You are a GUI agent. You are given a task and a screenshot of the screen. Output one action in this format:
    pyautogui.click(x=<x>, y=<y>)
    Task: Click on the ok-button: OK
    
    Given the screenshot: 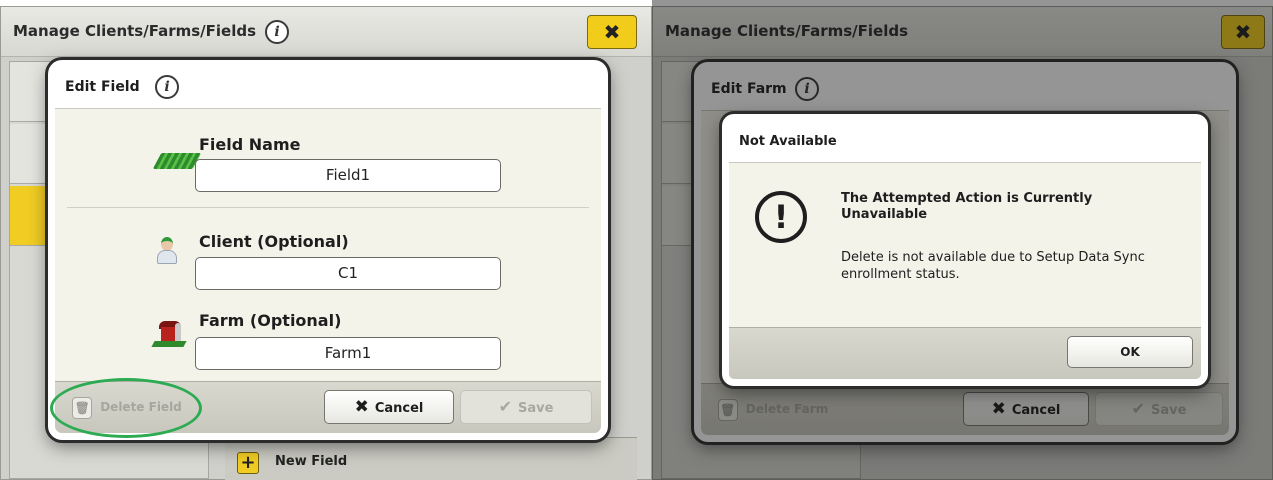 What is the action you would take?
    pyautogui.click(x=1130, y=352)
    